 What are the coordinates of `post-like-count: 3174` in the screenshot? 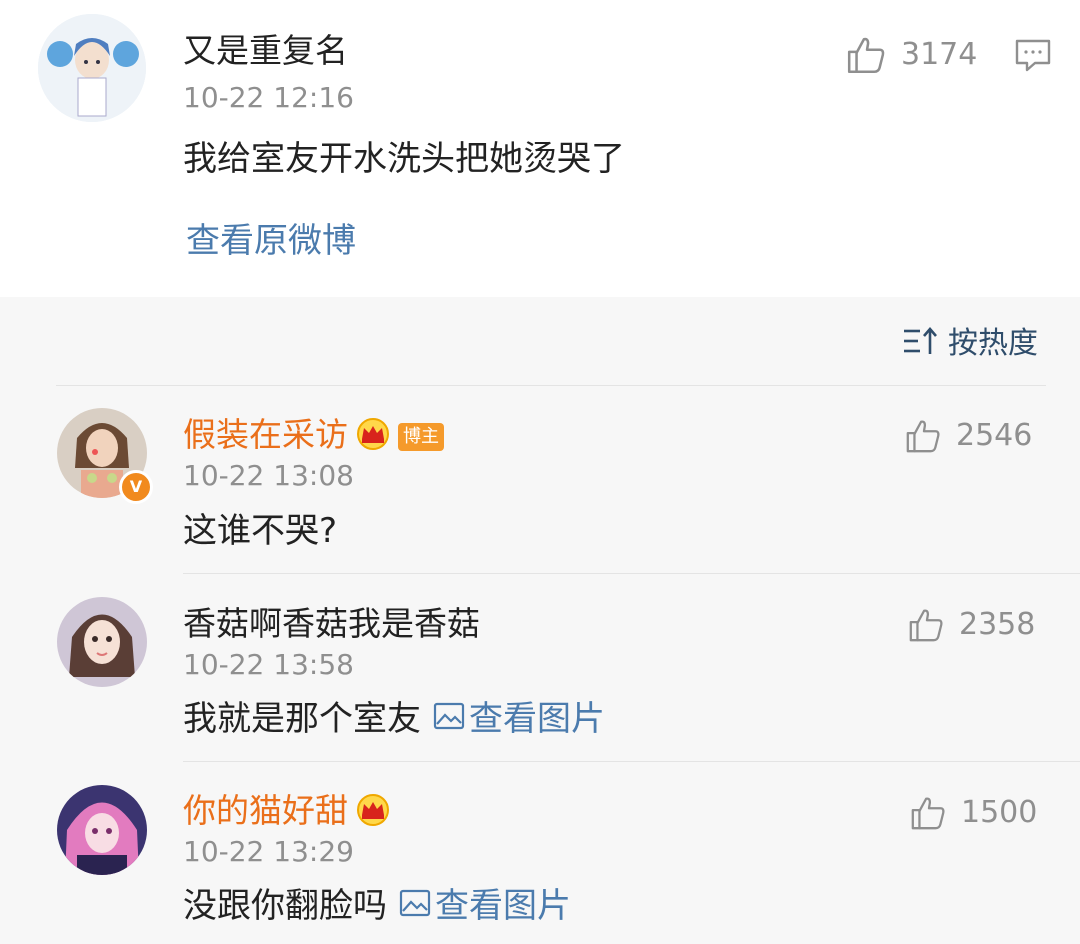 It's located at (939, 54).